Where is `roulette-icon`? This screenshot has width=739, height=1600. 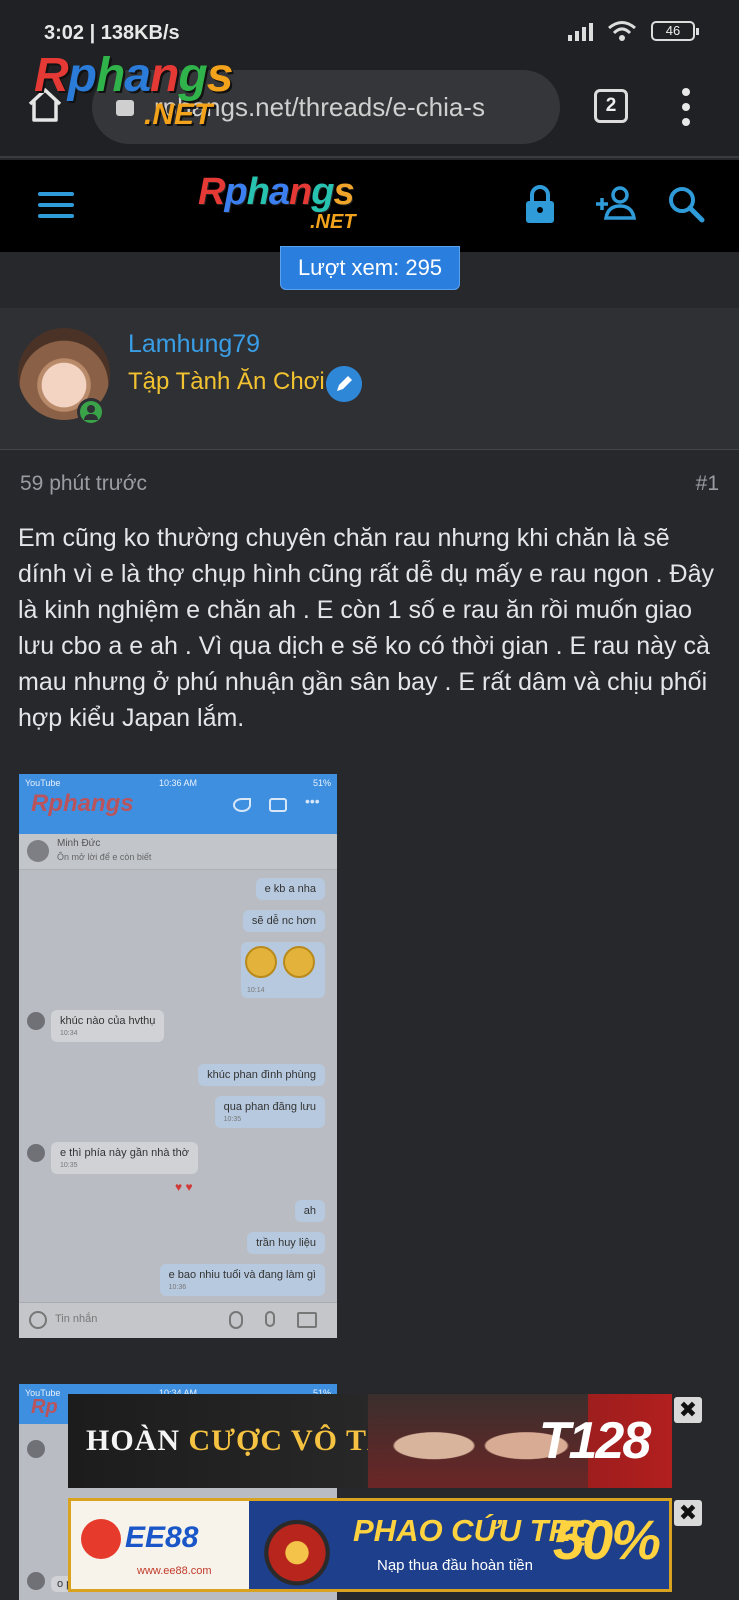 roulette-icon is located at coordinates (297, 1545).